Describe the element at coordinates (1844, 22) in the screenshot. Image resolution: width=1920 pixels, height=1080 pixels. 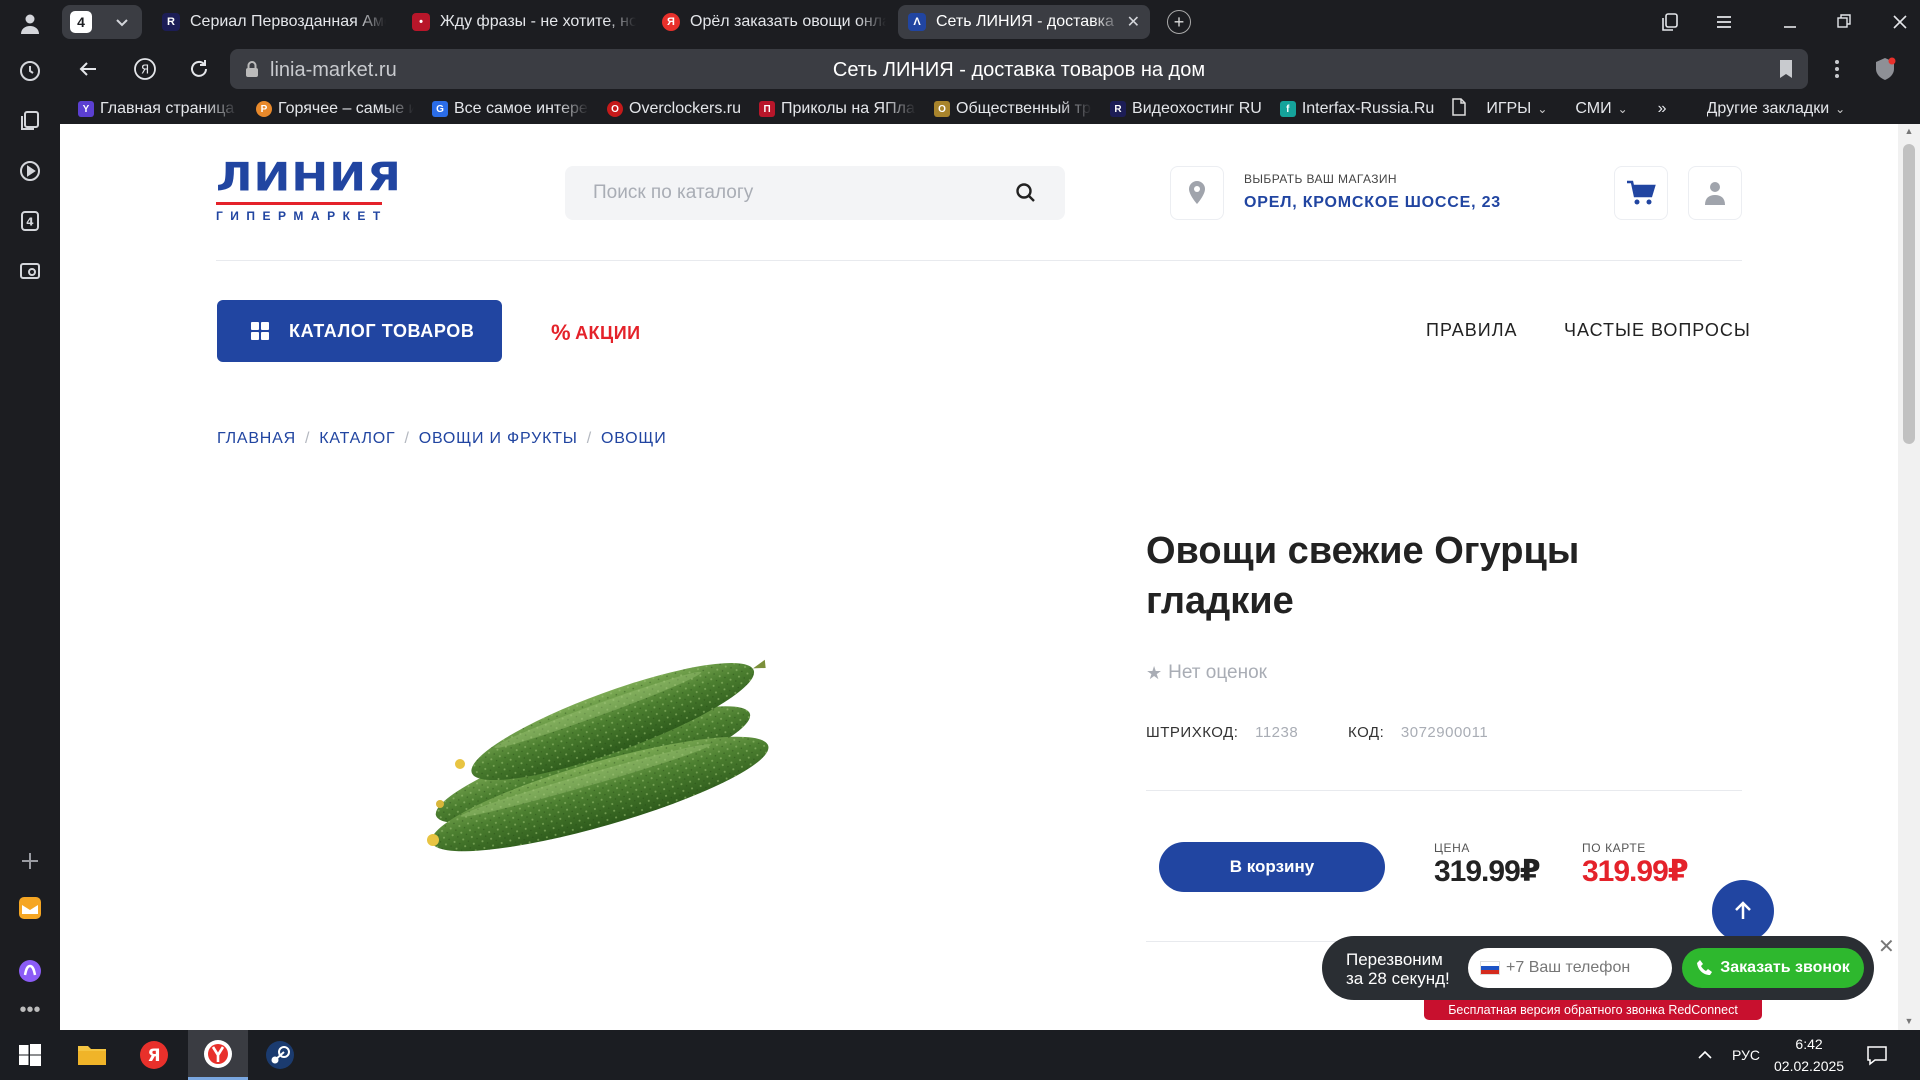
I see `restore-icon` at that location.